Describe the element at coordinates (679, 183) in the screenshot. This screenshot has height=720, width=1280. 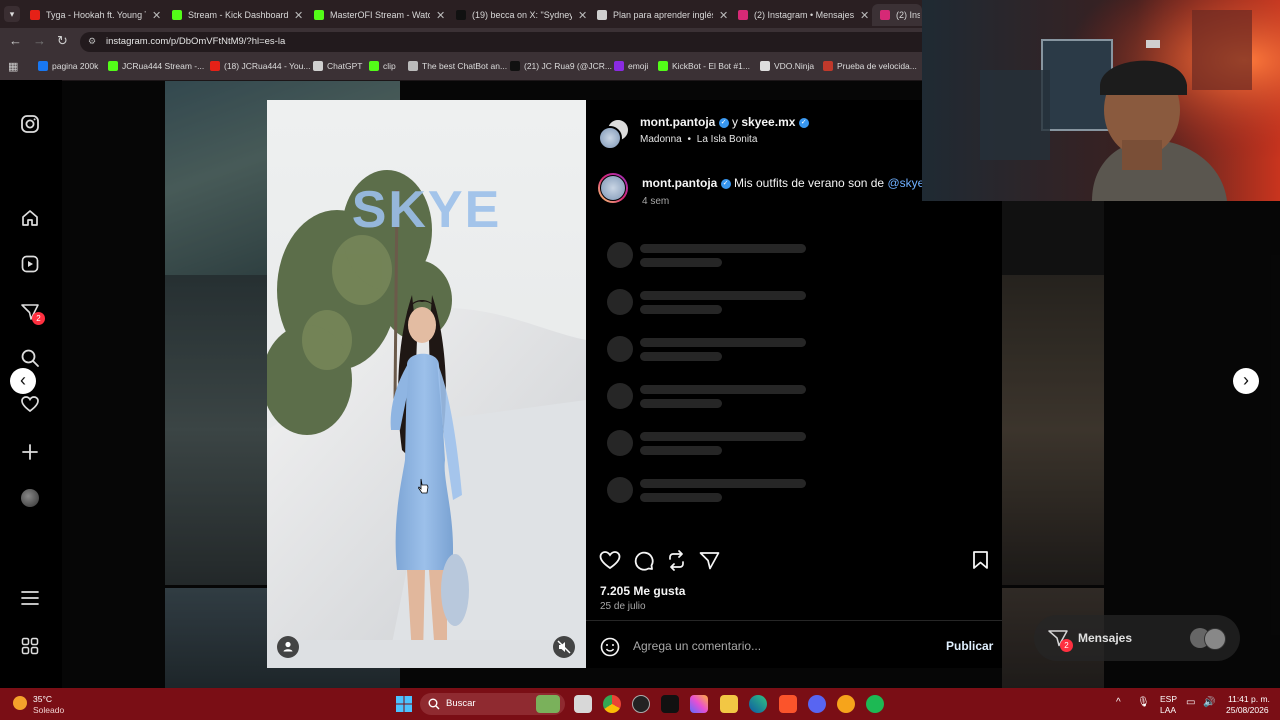
I see `caption-username: mont.pantoja` at that location.